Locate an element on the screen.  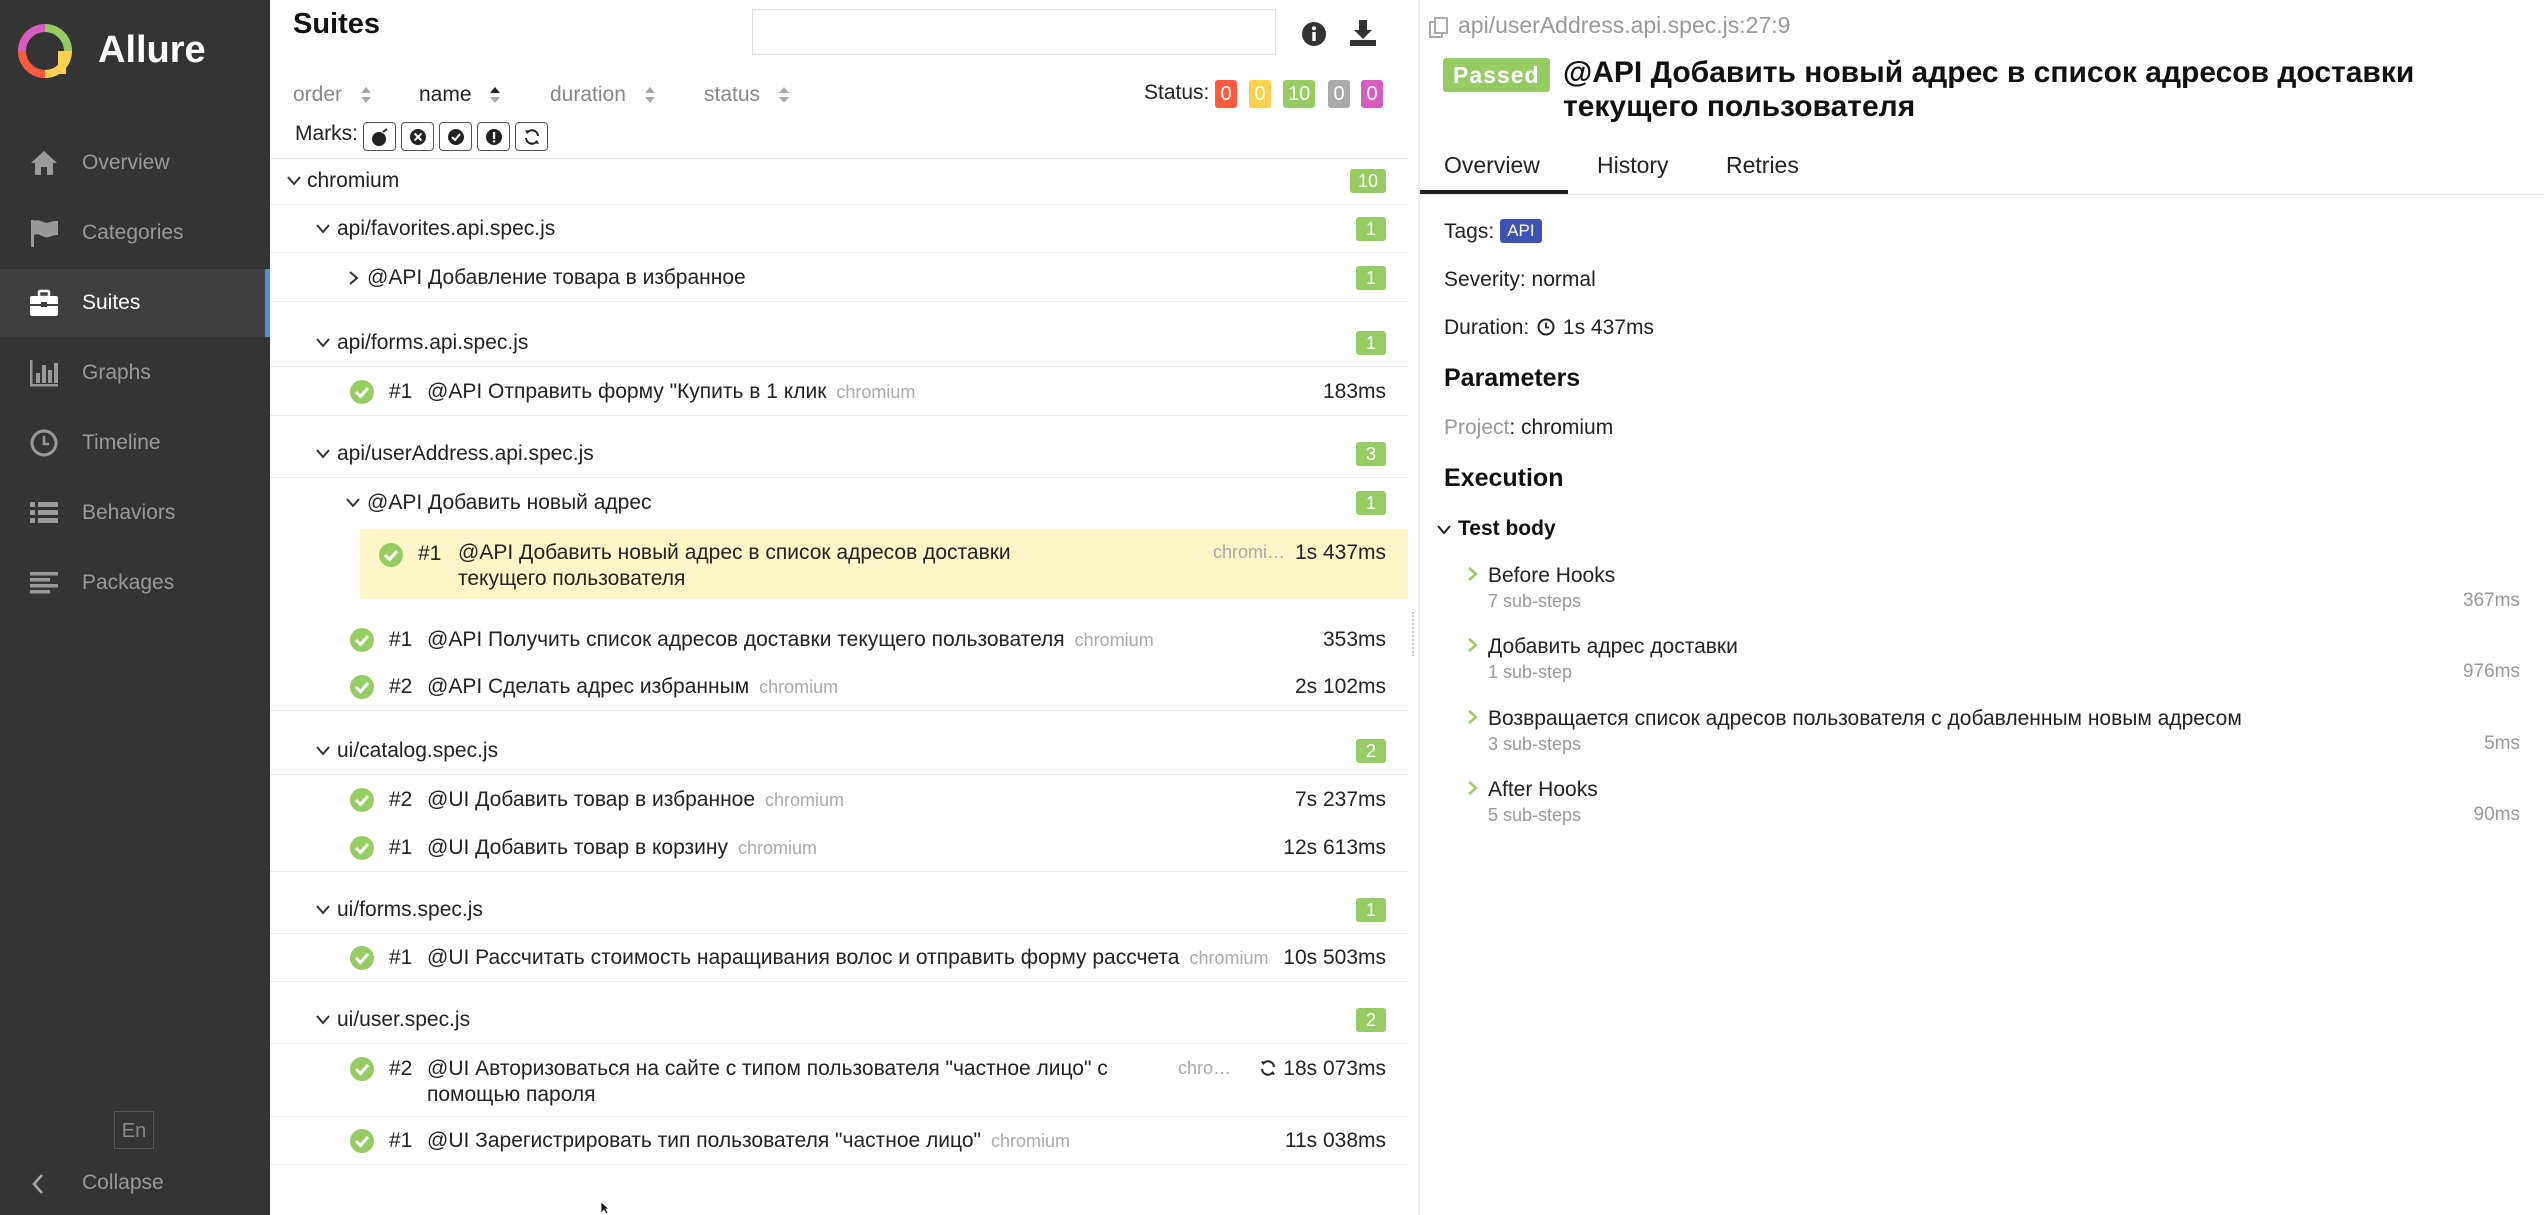
sort-status: status is located at coordinates (747, 95).